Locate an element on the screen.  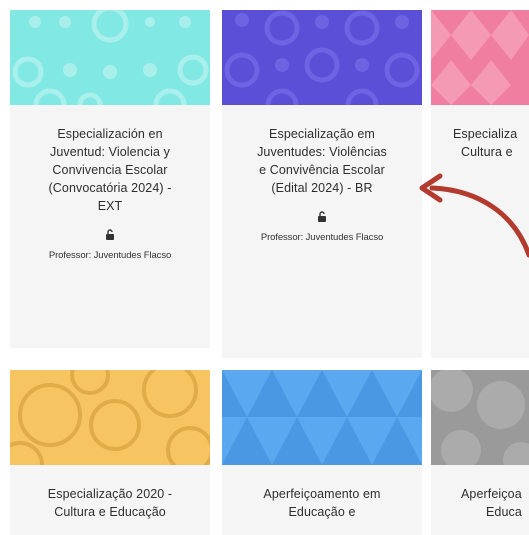
course-professor-2: Professor: Juventudes Flacso is located at coordinates (322, 237).